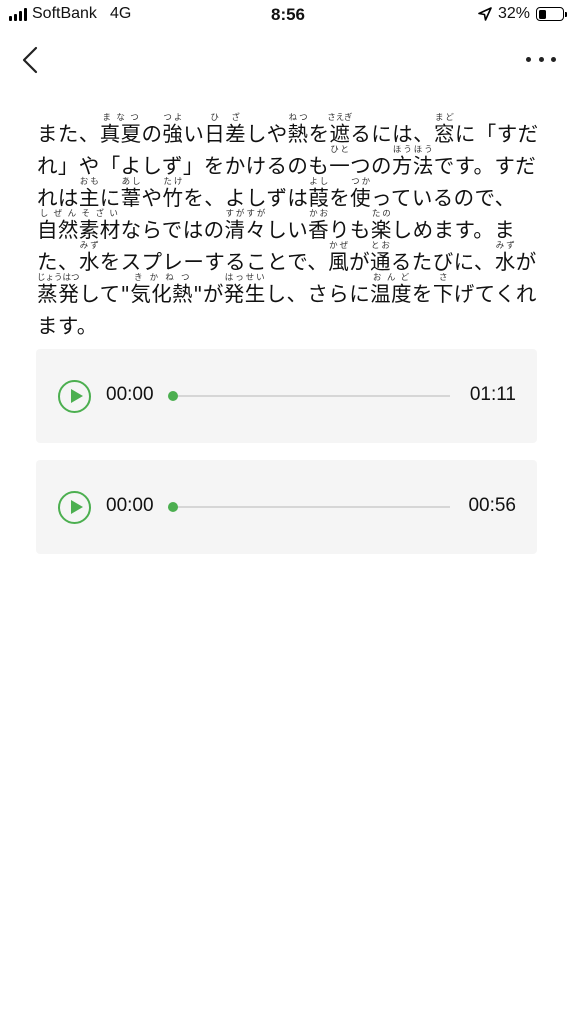 The height and width of the screenshot is (1024, 576). I want to click on ruby-word: 蒸発じょうはつ, so click(58, 289).